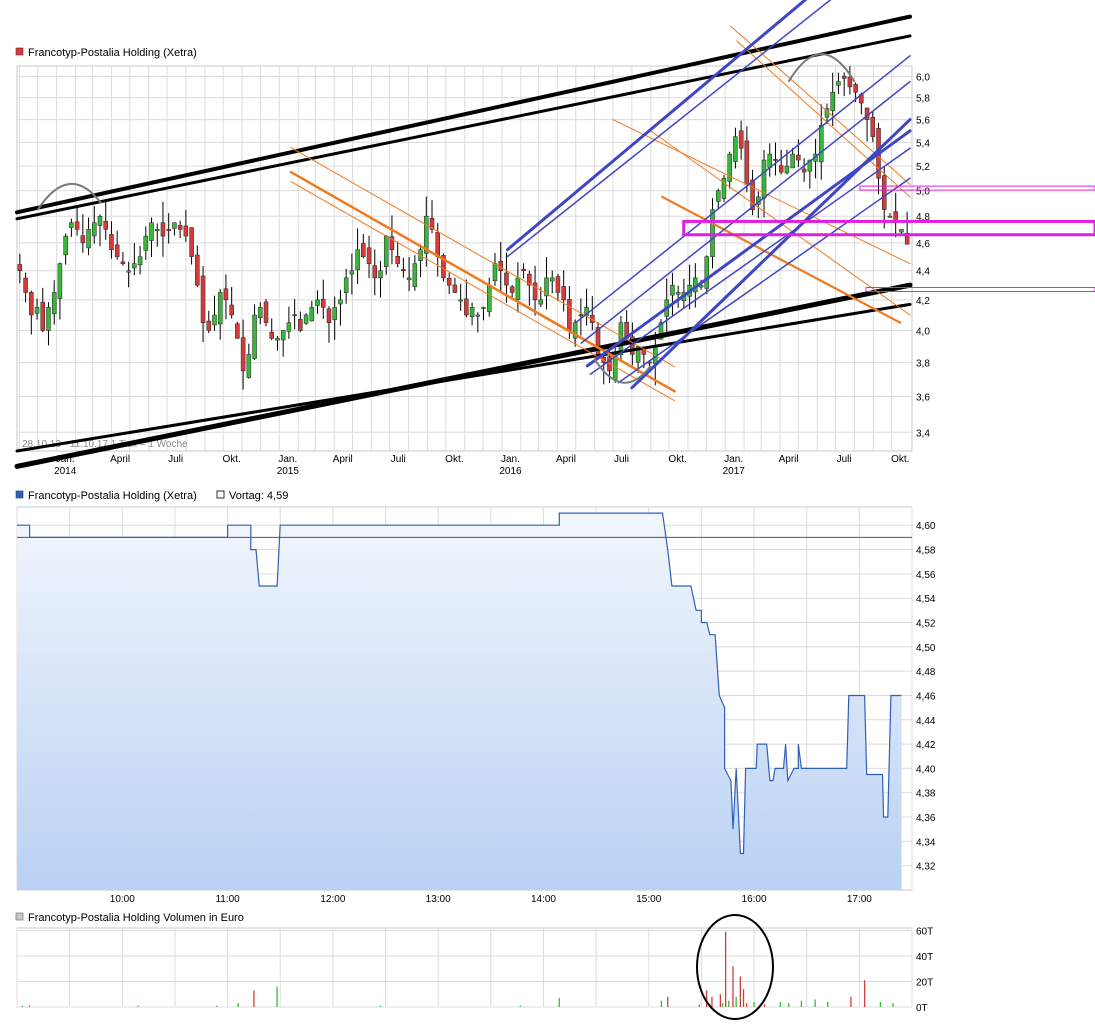  Describe the element at coordinates (926, 721) in the screenshot. I see `intraday-y-tick-label: 4,44` at that location.